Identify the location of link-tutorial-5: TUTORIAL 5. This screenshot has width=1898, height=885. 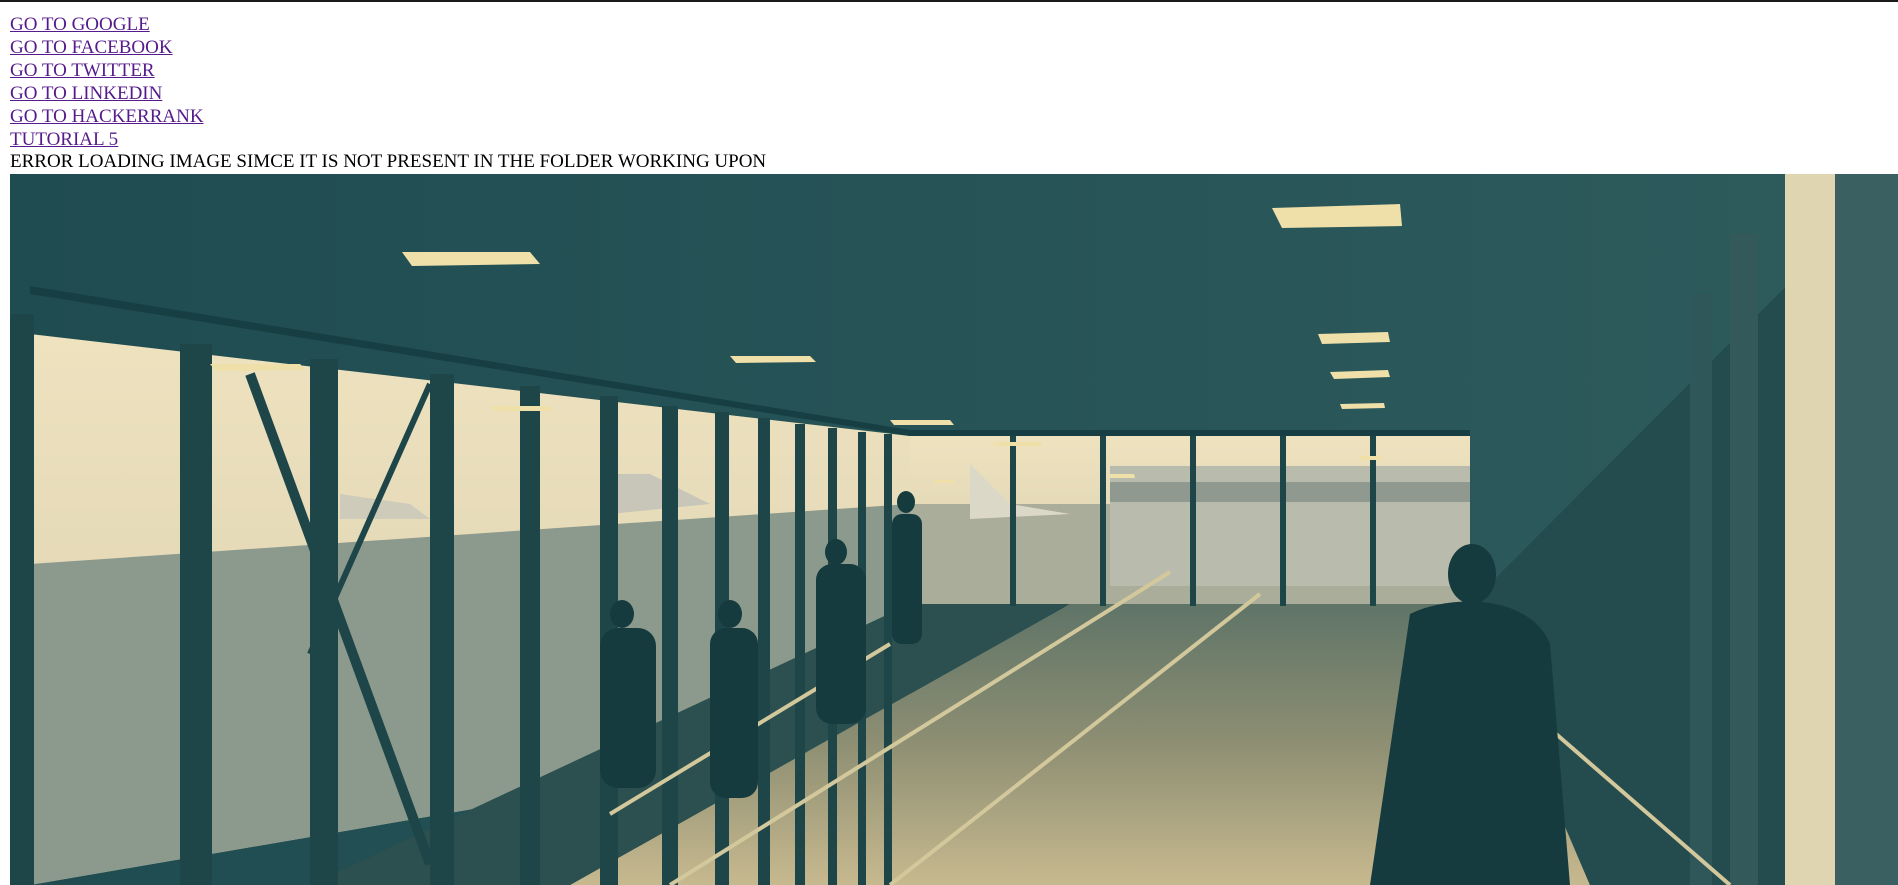
(107, 139).